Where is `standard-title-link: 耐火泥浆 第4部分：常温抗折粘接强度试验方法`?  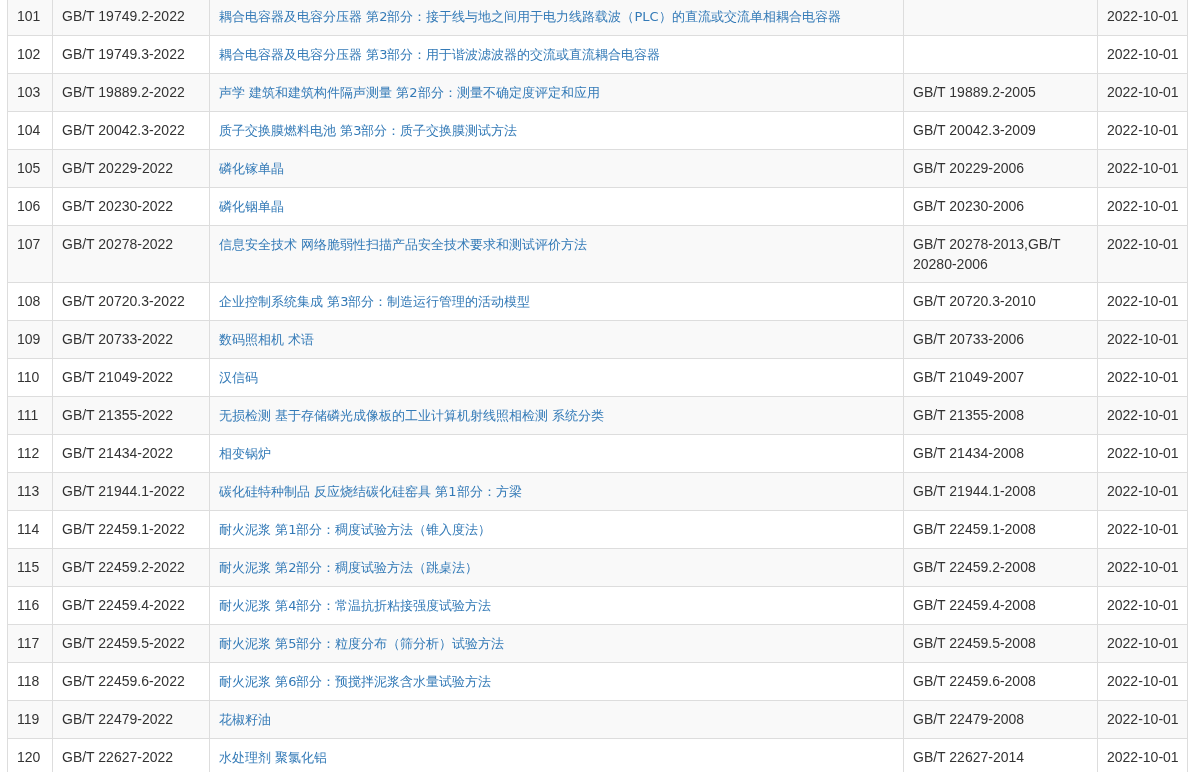 standard-title-link: 耐火泥浆 第4部分：常温抗折粘接强度试验方法 is located at coordinates (355, 605).